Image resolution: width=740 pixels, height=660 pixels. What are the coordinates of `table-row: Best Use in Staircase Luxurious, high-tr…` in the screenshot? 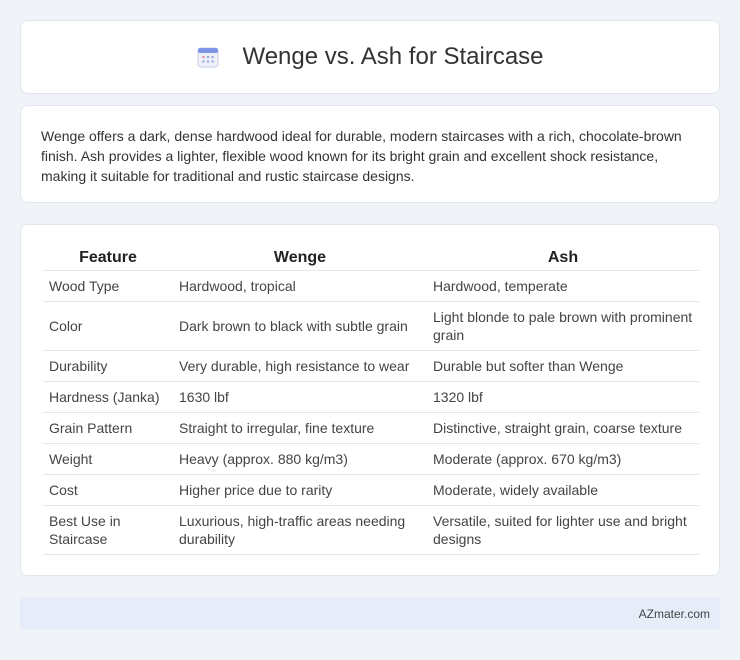 It's located at (371, 530).